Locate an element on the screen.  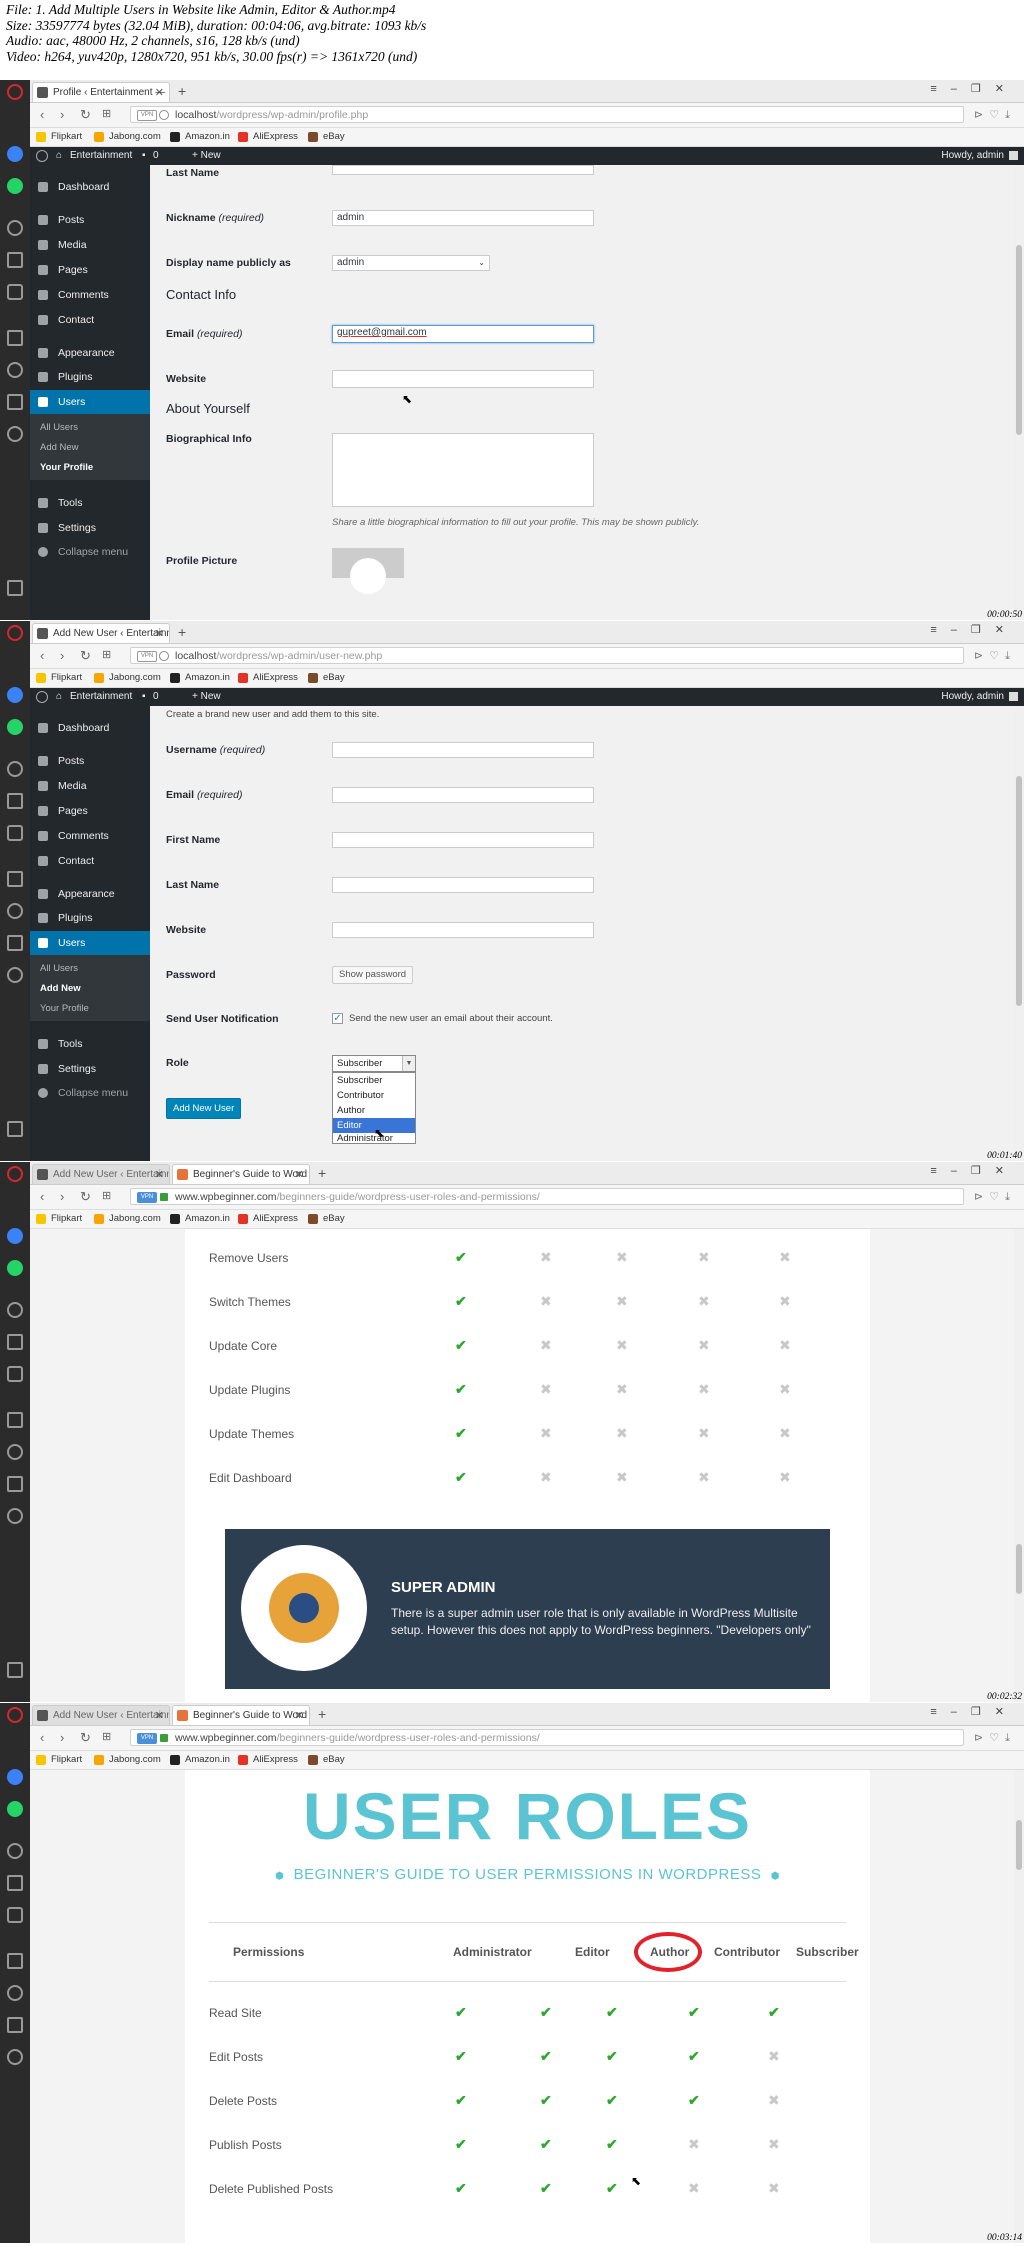
display-name-select: admin ⌄ is located at coordinates (411, 263).